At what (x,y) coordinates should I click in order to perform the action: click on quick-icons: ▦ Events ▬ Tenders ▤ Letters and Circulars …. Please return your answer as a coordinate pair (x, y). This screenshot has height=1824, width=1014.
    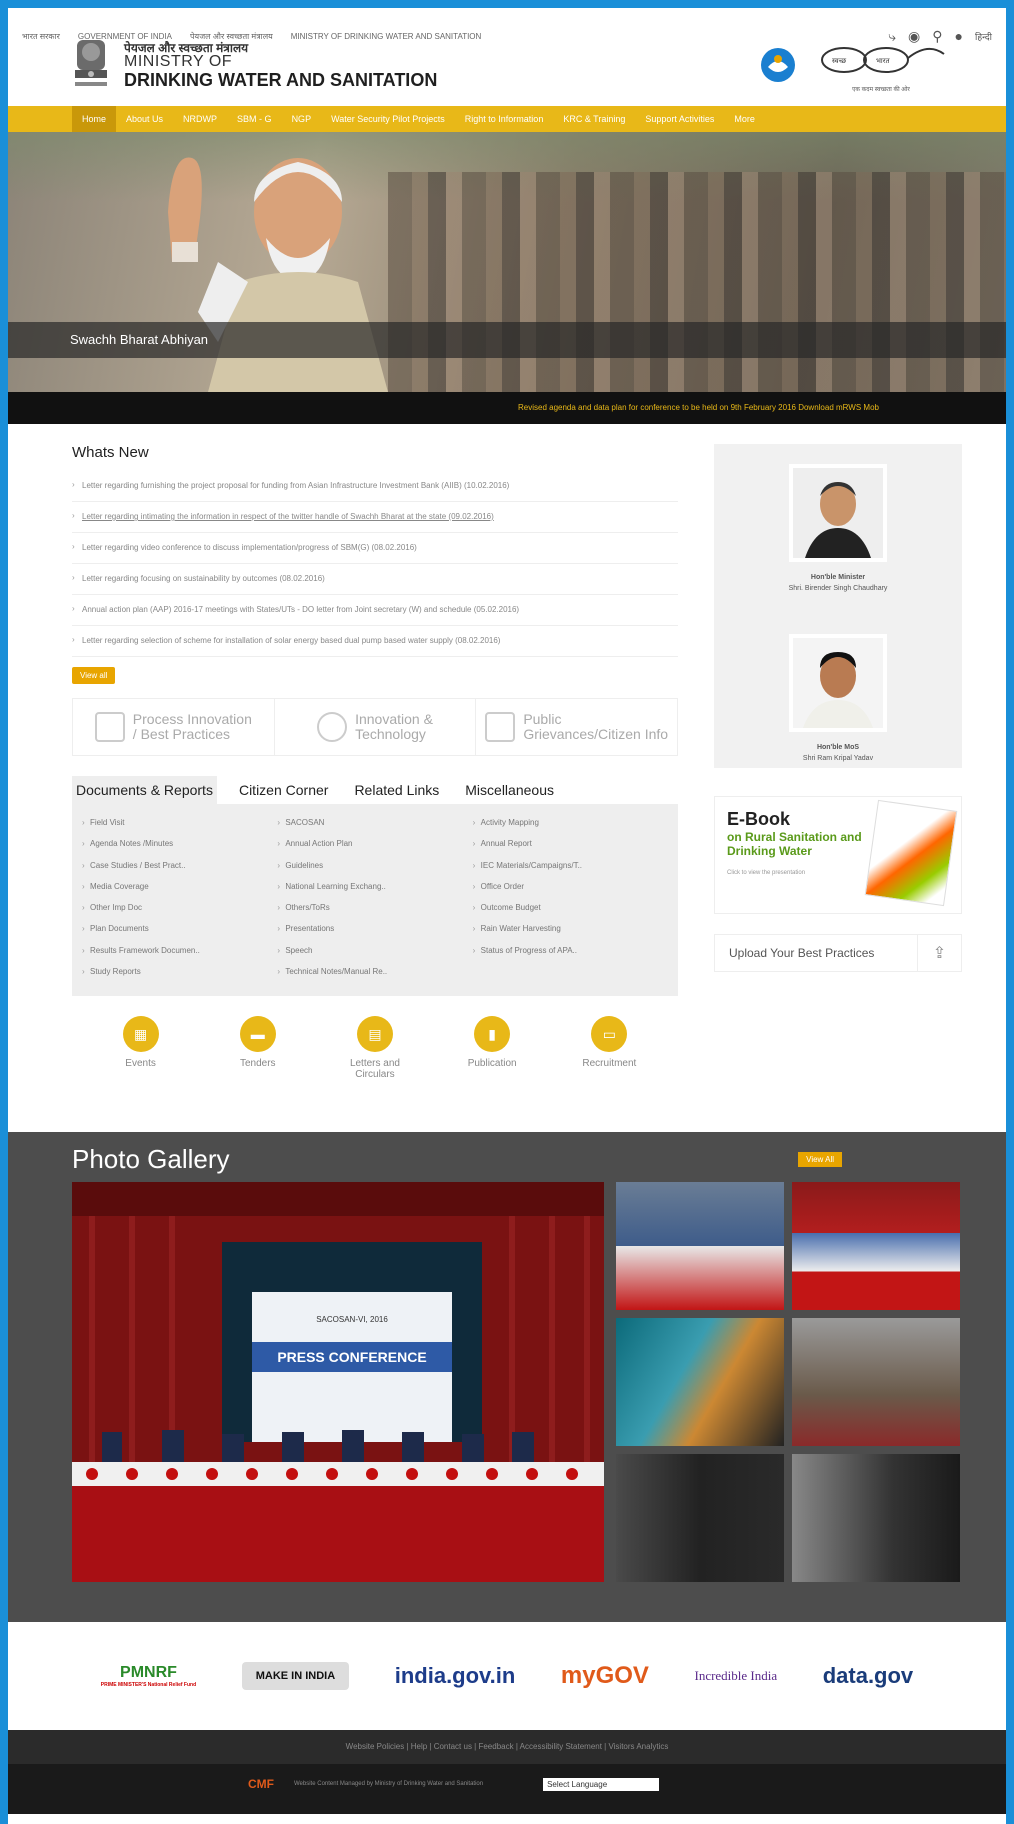
    Looking at the image, I should click on (375, 1048).